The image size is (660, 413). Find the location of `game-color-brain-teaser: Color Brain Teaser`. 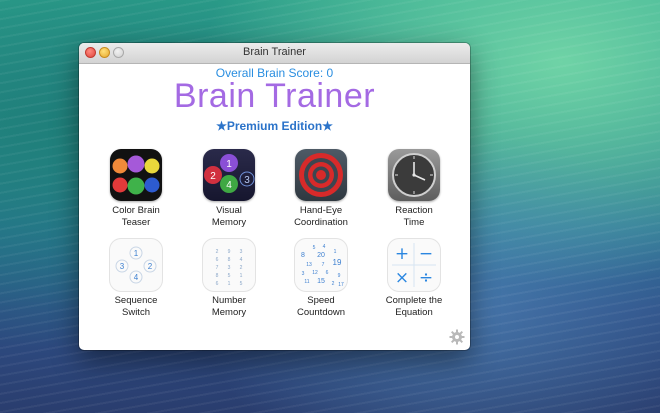

game-color-brain-teaser: Color Brain Teaser is located at coordinates (136, 189).